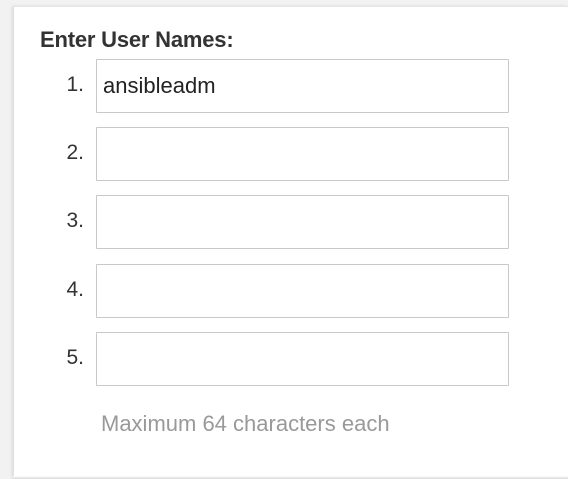 The height and width of the screenshot is (479, 568). I want to click on user-name-row-2: 2., so click(284, 154).